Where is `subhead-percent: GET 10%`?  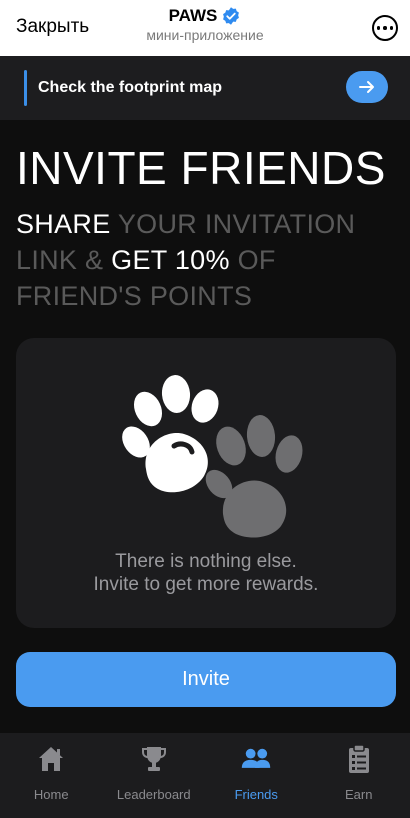 subhead-percent: GET 10% is located at coordinates (170, 260).